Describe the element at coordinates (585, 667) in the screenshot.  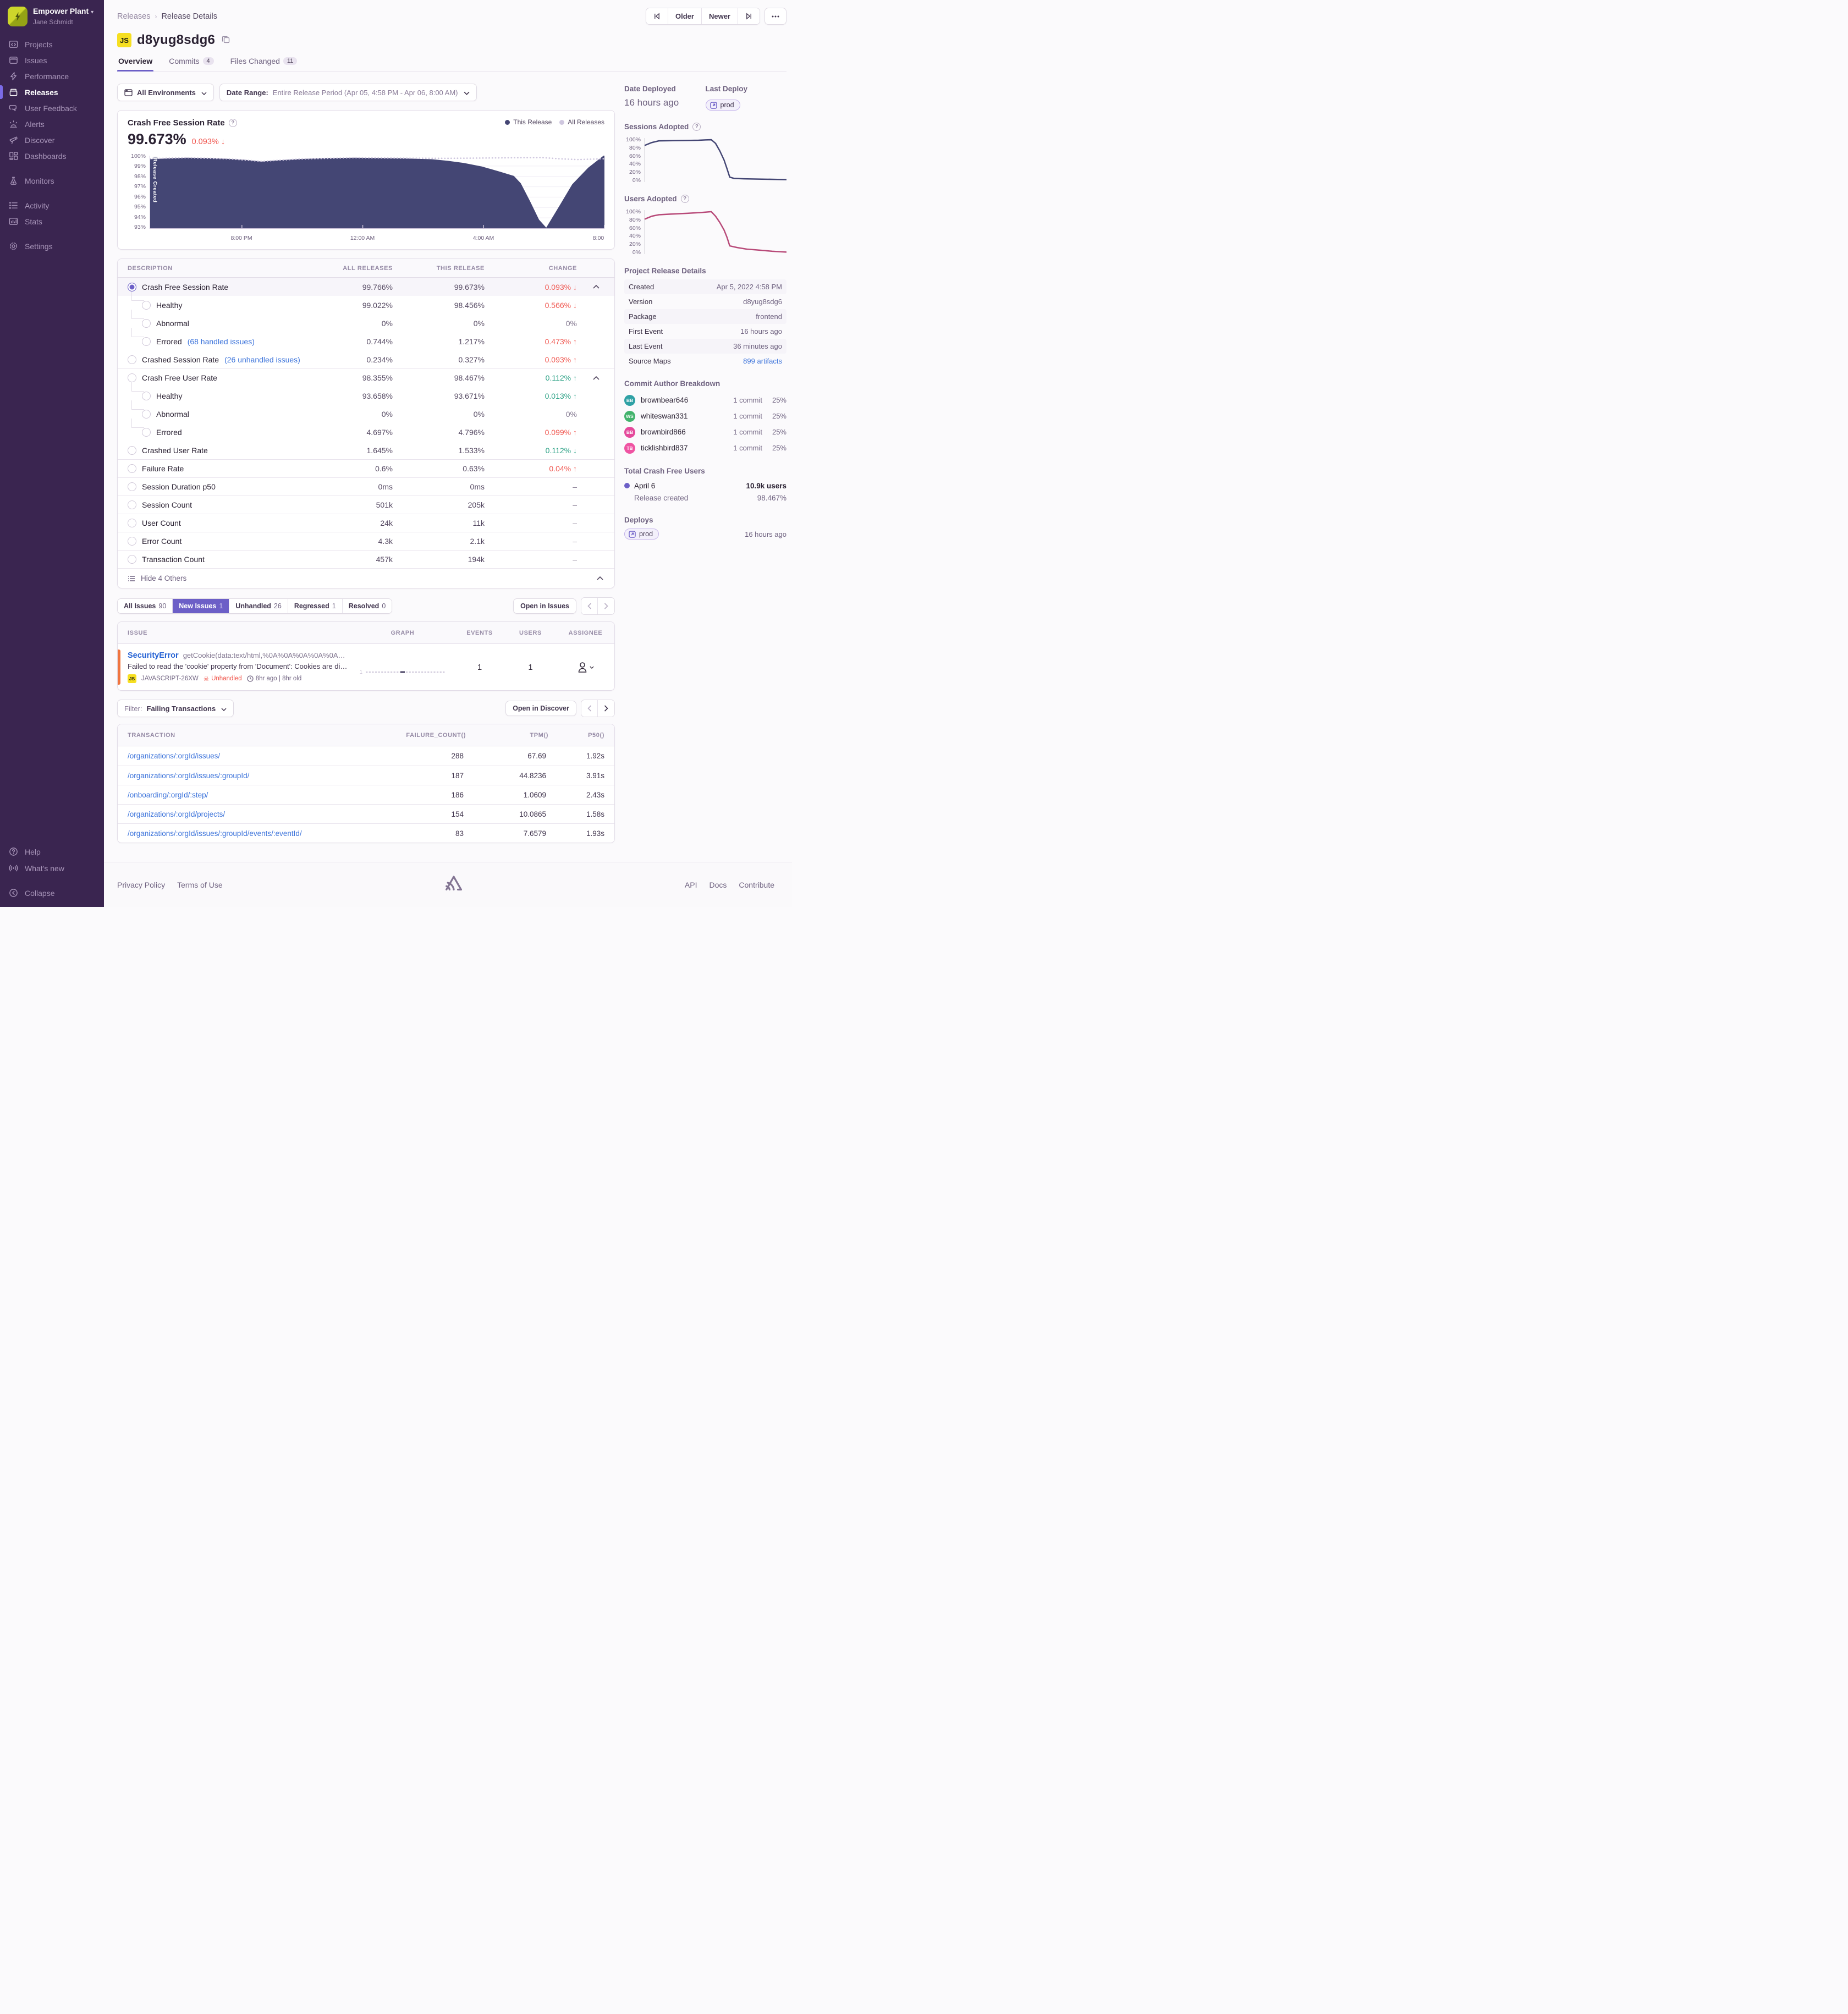
I see `assignee-selector` at that location.